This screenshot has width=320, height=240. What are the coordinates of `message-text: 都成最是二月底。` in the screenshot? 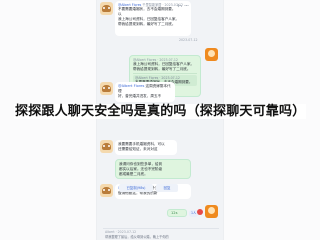 It's located at (133, 174).